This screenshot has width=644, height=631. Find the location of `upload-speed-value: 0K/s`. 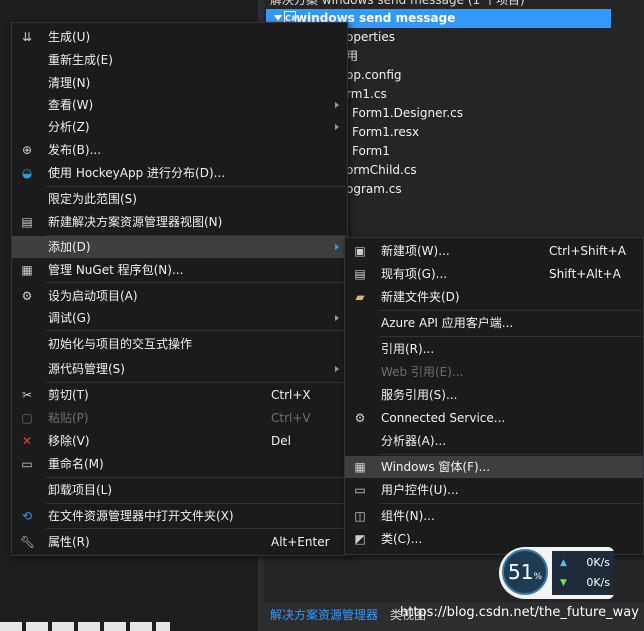

upload-speed-value: 0K/s is located at coordinates (598, 562).